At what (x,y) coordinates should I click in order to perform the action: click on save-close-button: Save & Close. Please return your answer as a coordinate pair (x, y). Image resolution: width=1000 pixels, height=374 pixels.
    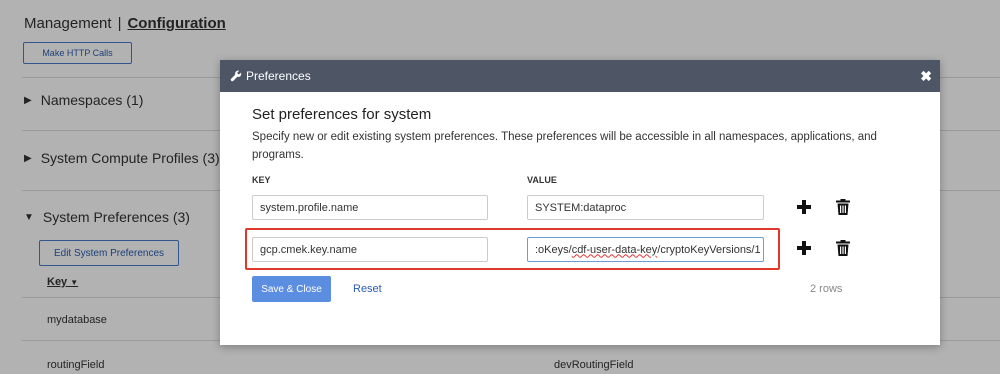
    Looking at the image, I should click on (291, 289).